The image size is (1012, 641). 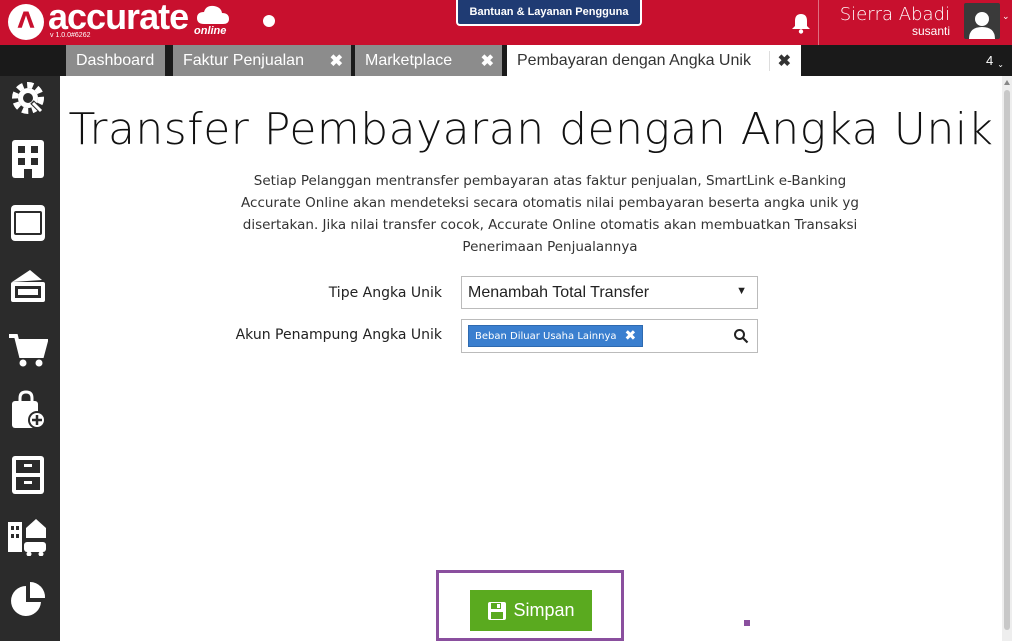 What do you see at coordinates (982, 25) in the screenshot?
I see `user-icon` at bounding box center [982, 25].